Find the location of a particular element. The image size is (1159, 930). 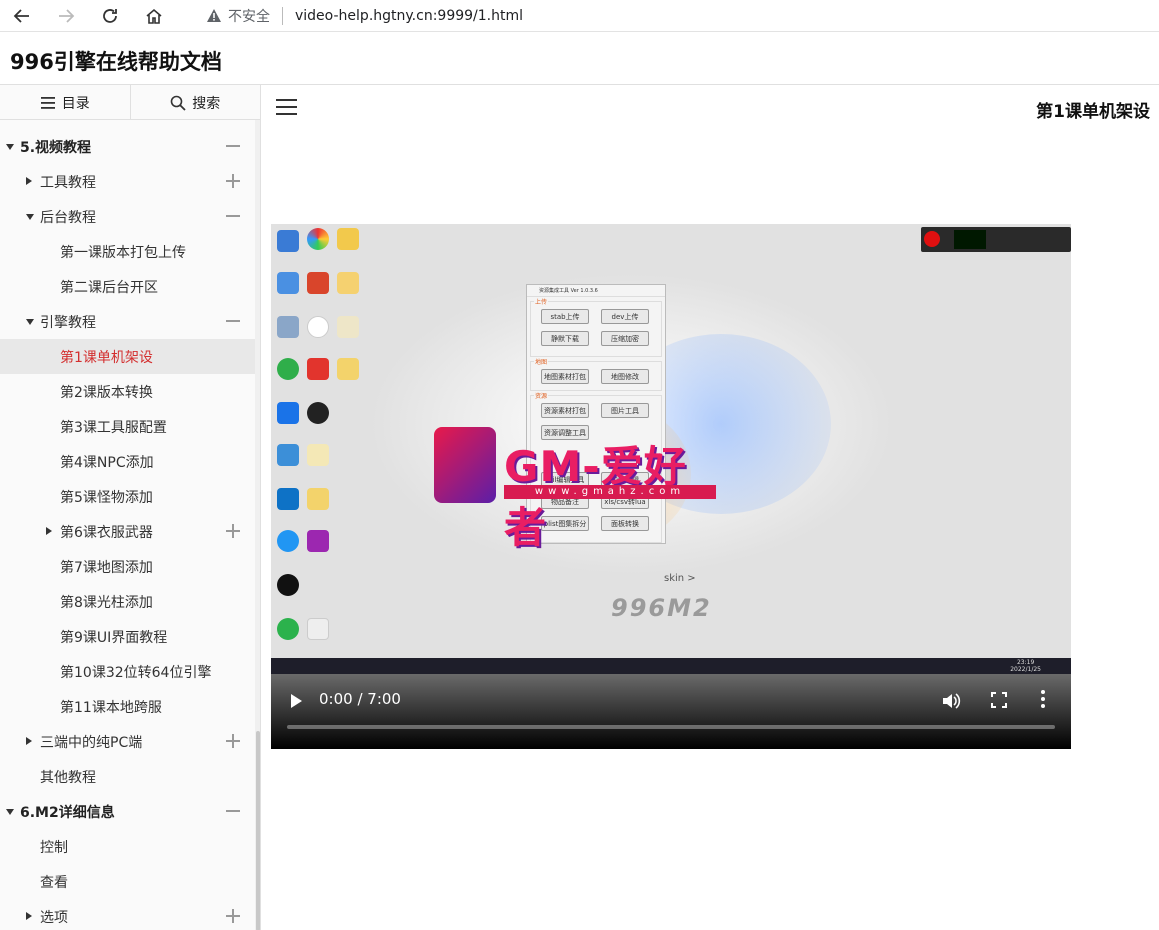

toc-item: 第2课版本转换 is located at coordinates (127, 391).